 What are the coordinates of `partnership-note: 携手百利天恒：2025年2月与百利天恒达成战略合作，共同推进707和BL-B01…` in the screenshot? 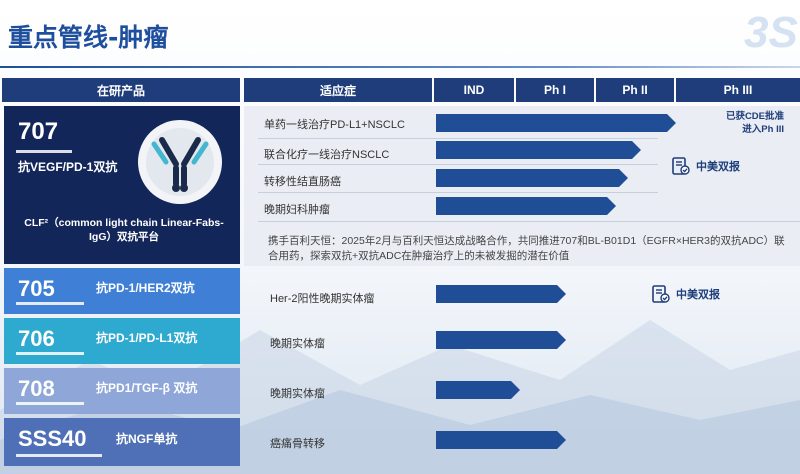 It's located at (526, 248).